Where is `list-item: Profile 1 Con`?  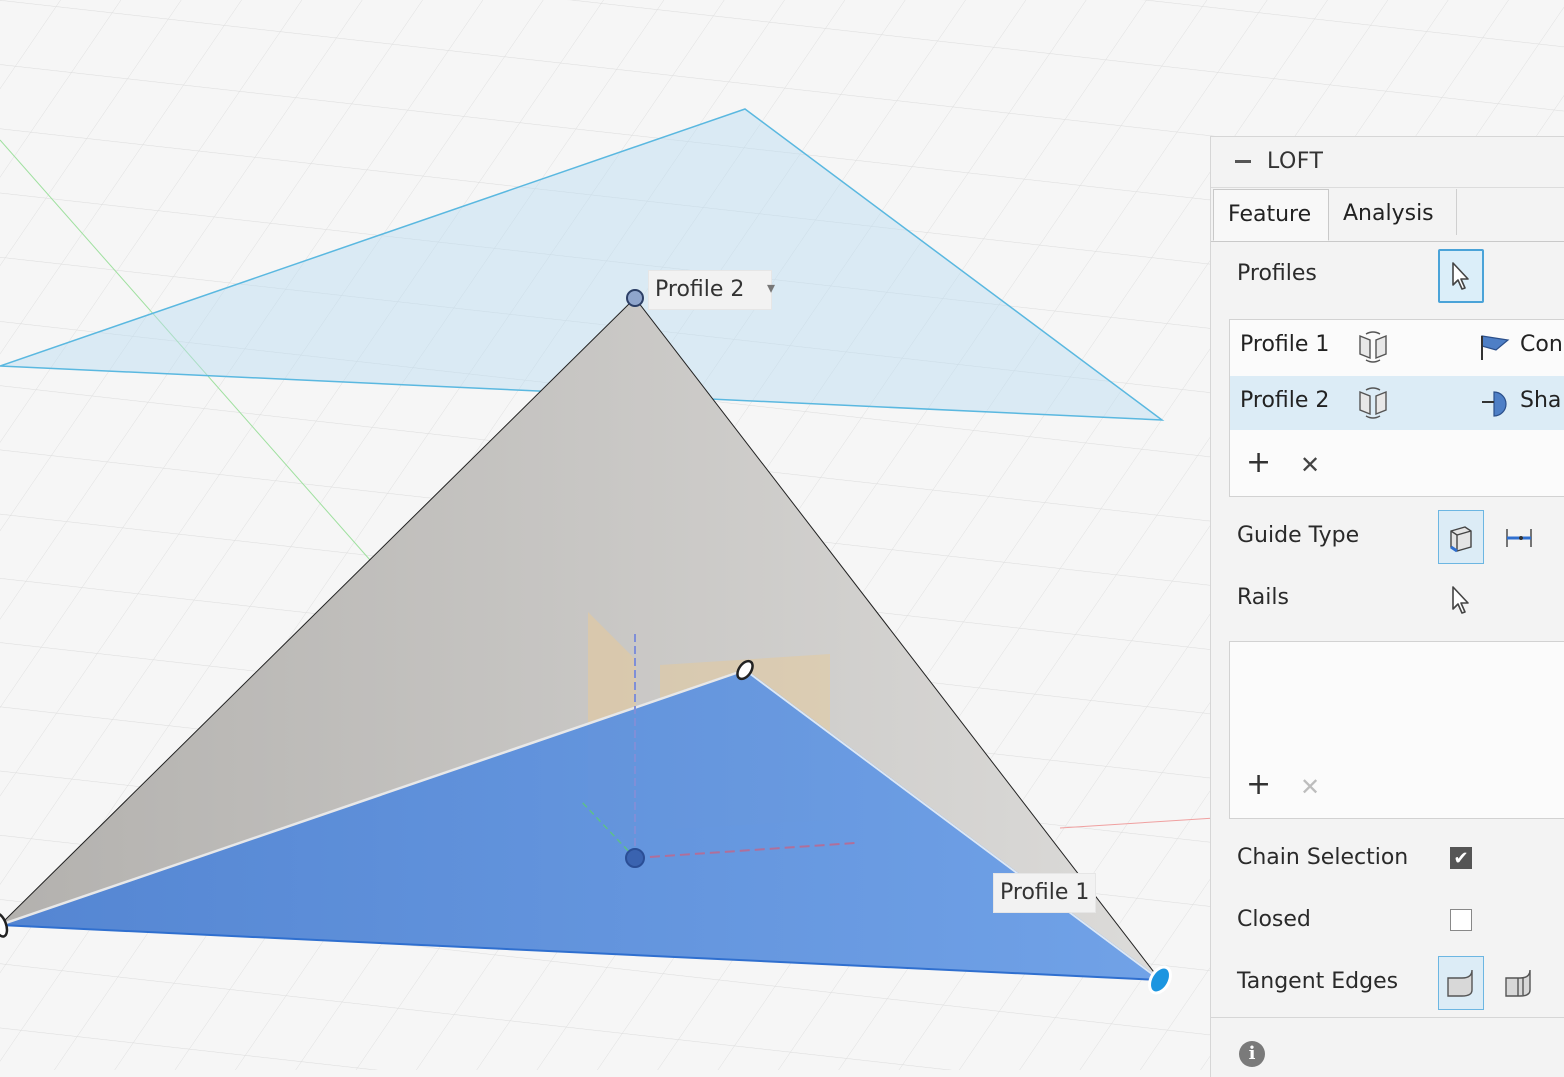 list-item: Profile 1 Con is located at coordinates (1397, 347).